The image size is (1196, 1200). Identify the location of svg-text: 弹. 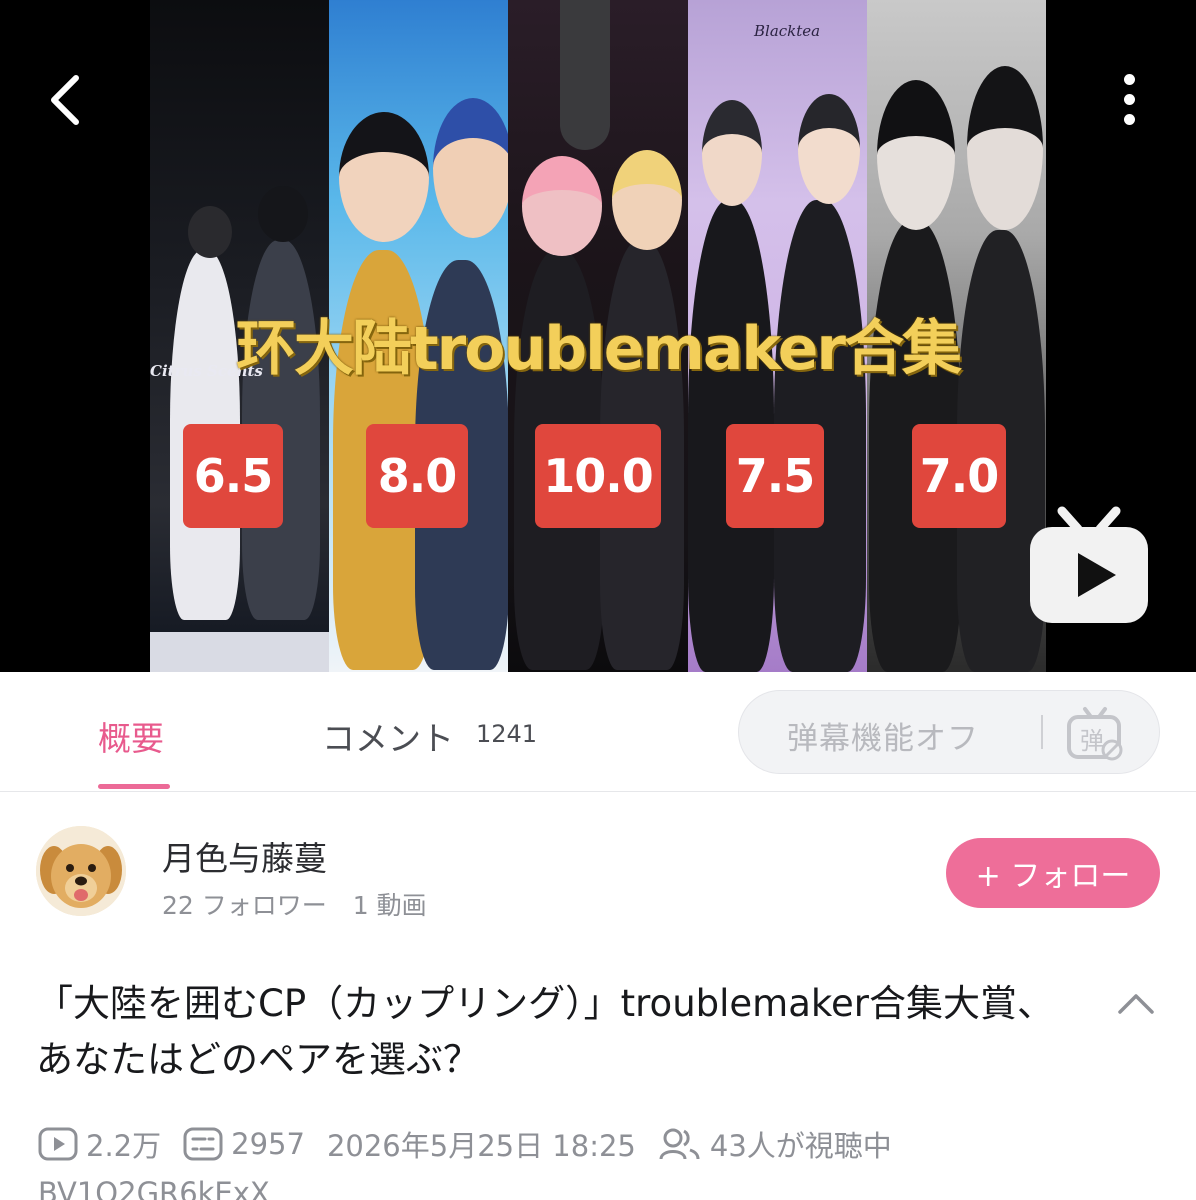
(1092, 741).